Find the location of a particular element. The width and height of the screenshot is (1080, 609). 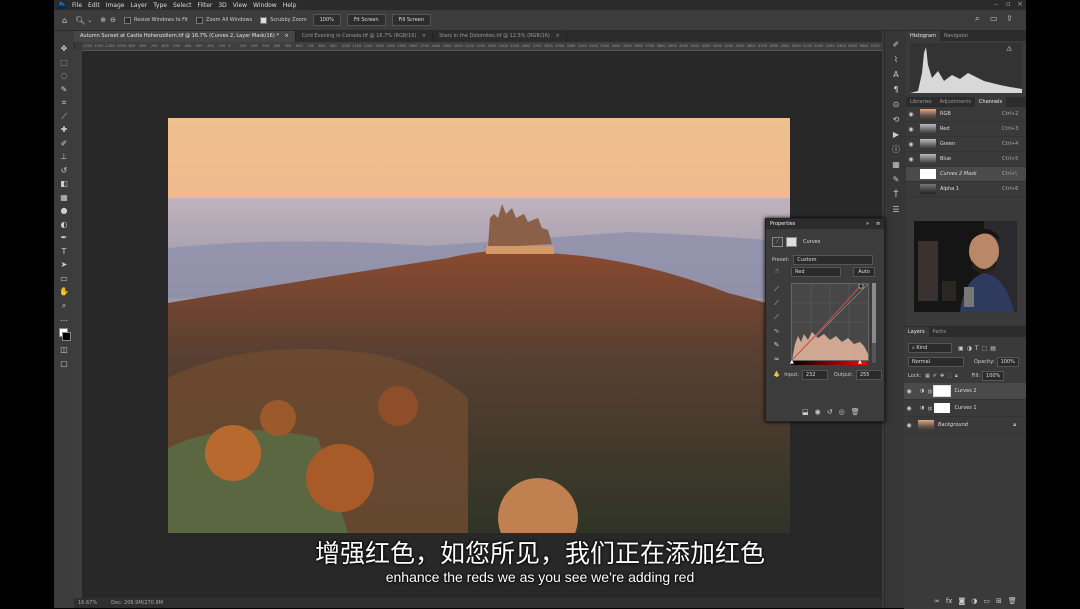

lock-artboard-icon: ⬚ is located at coordinates (949, 376).